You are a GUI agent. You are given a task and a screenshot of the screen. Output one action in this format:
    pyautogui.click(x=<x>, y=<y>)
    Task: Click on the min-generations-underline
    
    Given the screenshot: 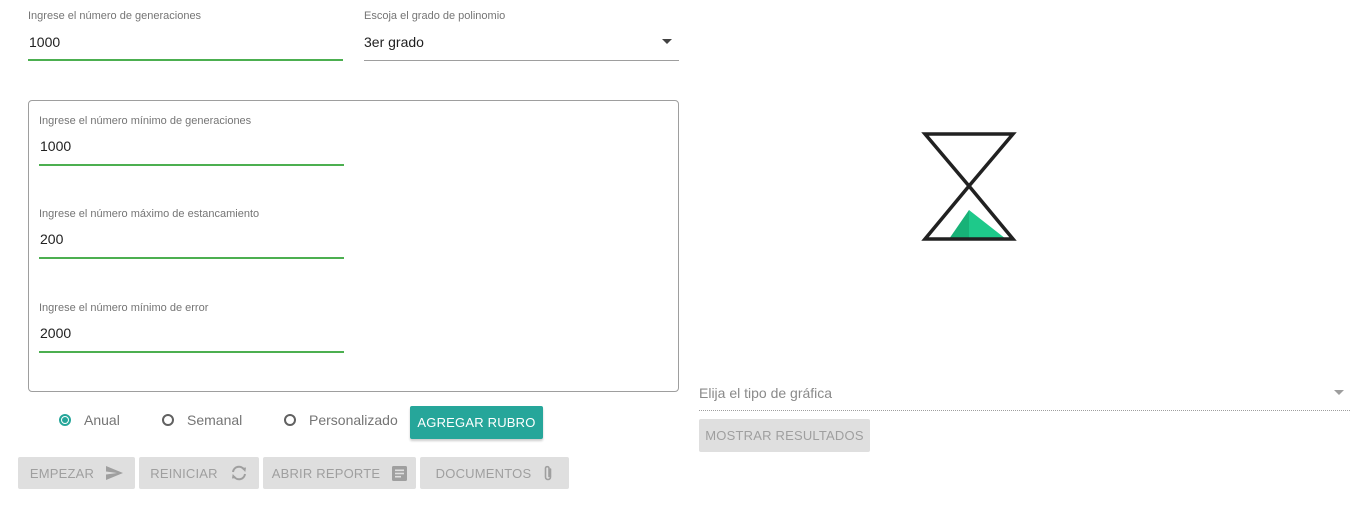 What is the action you would take?
    pyautogui.click(x=191, y=165)
    